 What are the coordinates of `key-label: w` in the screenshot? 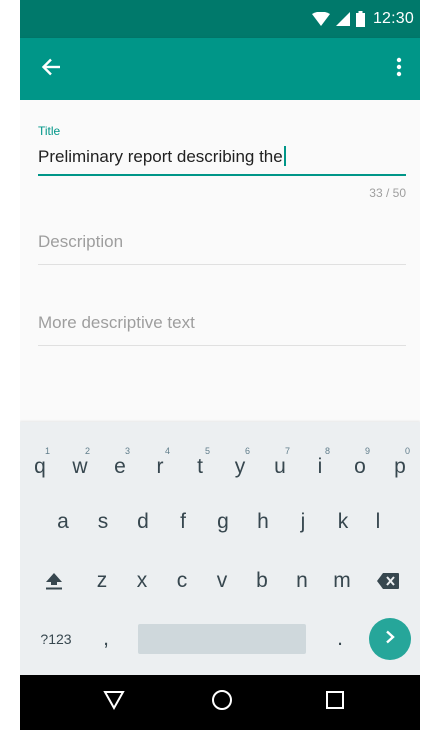 It's located at (80, 466).